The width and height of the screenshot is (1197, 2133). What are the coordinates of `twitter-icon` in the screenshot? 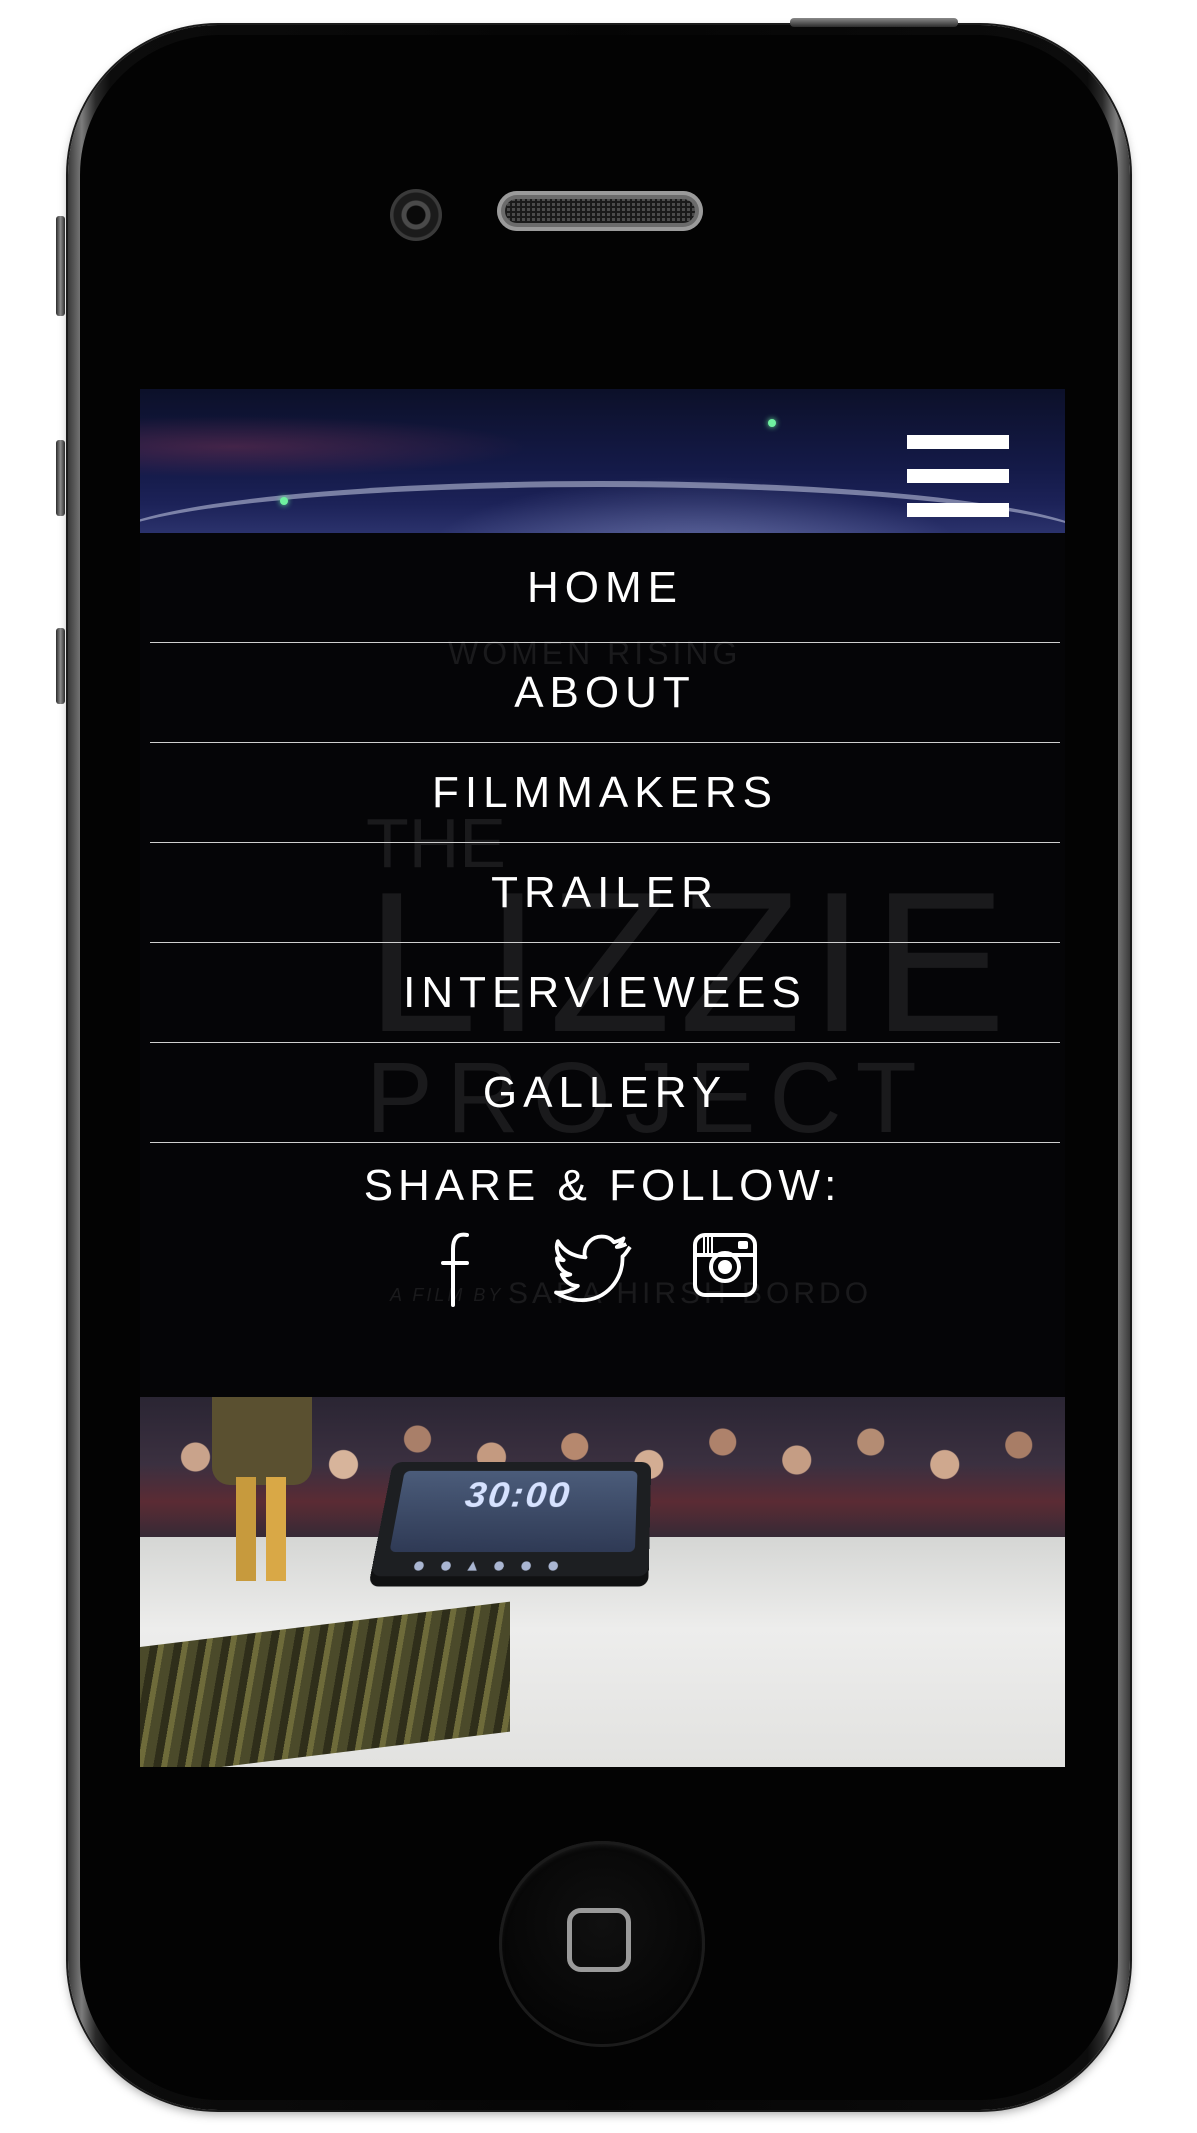 It's located at (594, 1269).